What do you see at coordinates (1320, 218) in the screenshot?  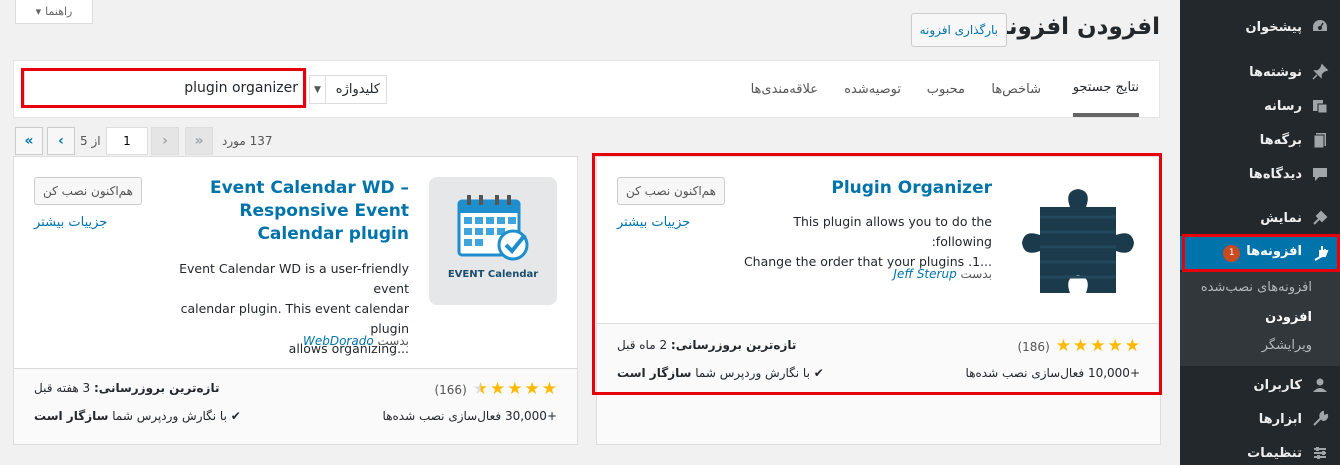 I see `appearance-icon` at bounding box center [1320, 218].